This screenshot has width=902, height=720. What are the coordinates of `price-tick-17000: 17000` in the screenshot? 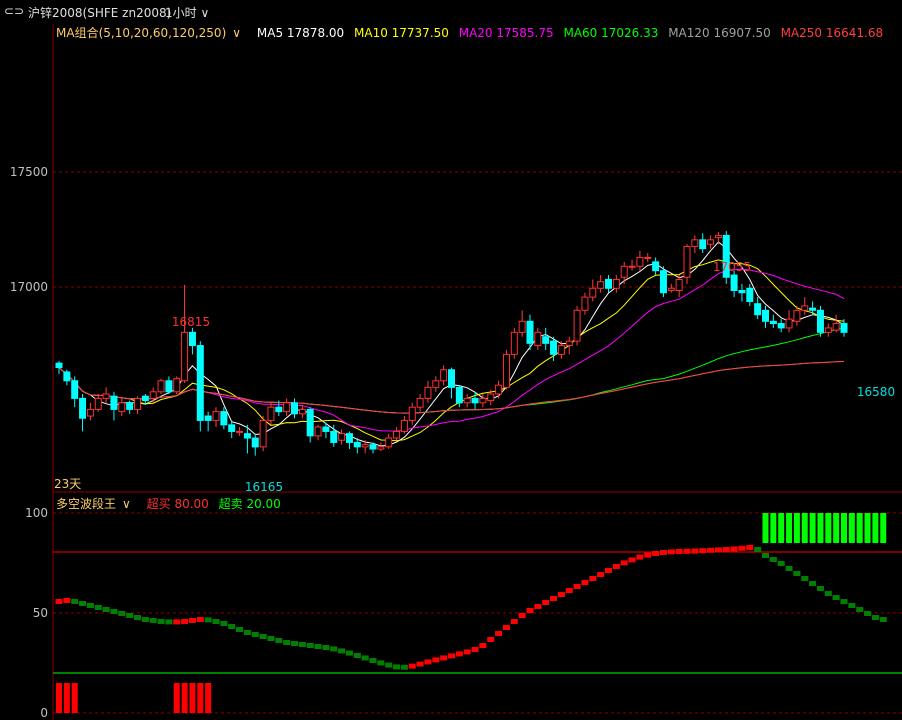 It's located at (29, 287).